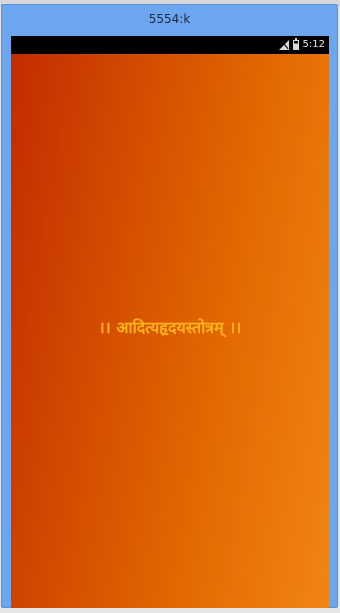  I want to click on splash-title: ।। आदित्यहृदयस्तोत्रम् ।।, so click(170, 327).